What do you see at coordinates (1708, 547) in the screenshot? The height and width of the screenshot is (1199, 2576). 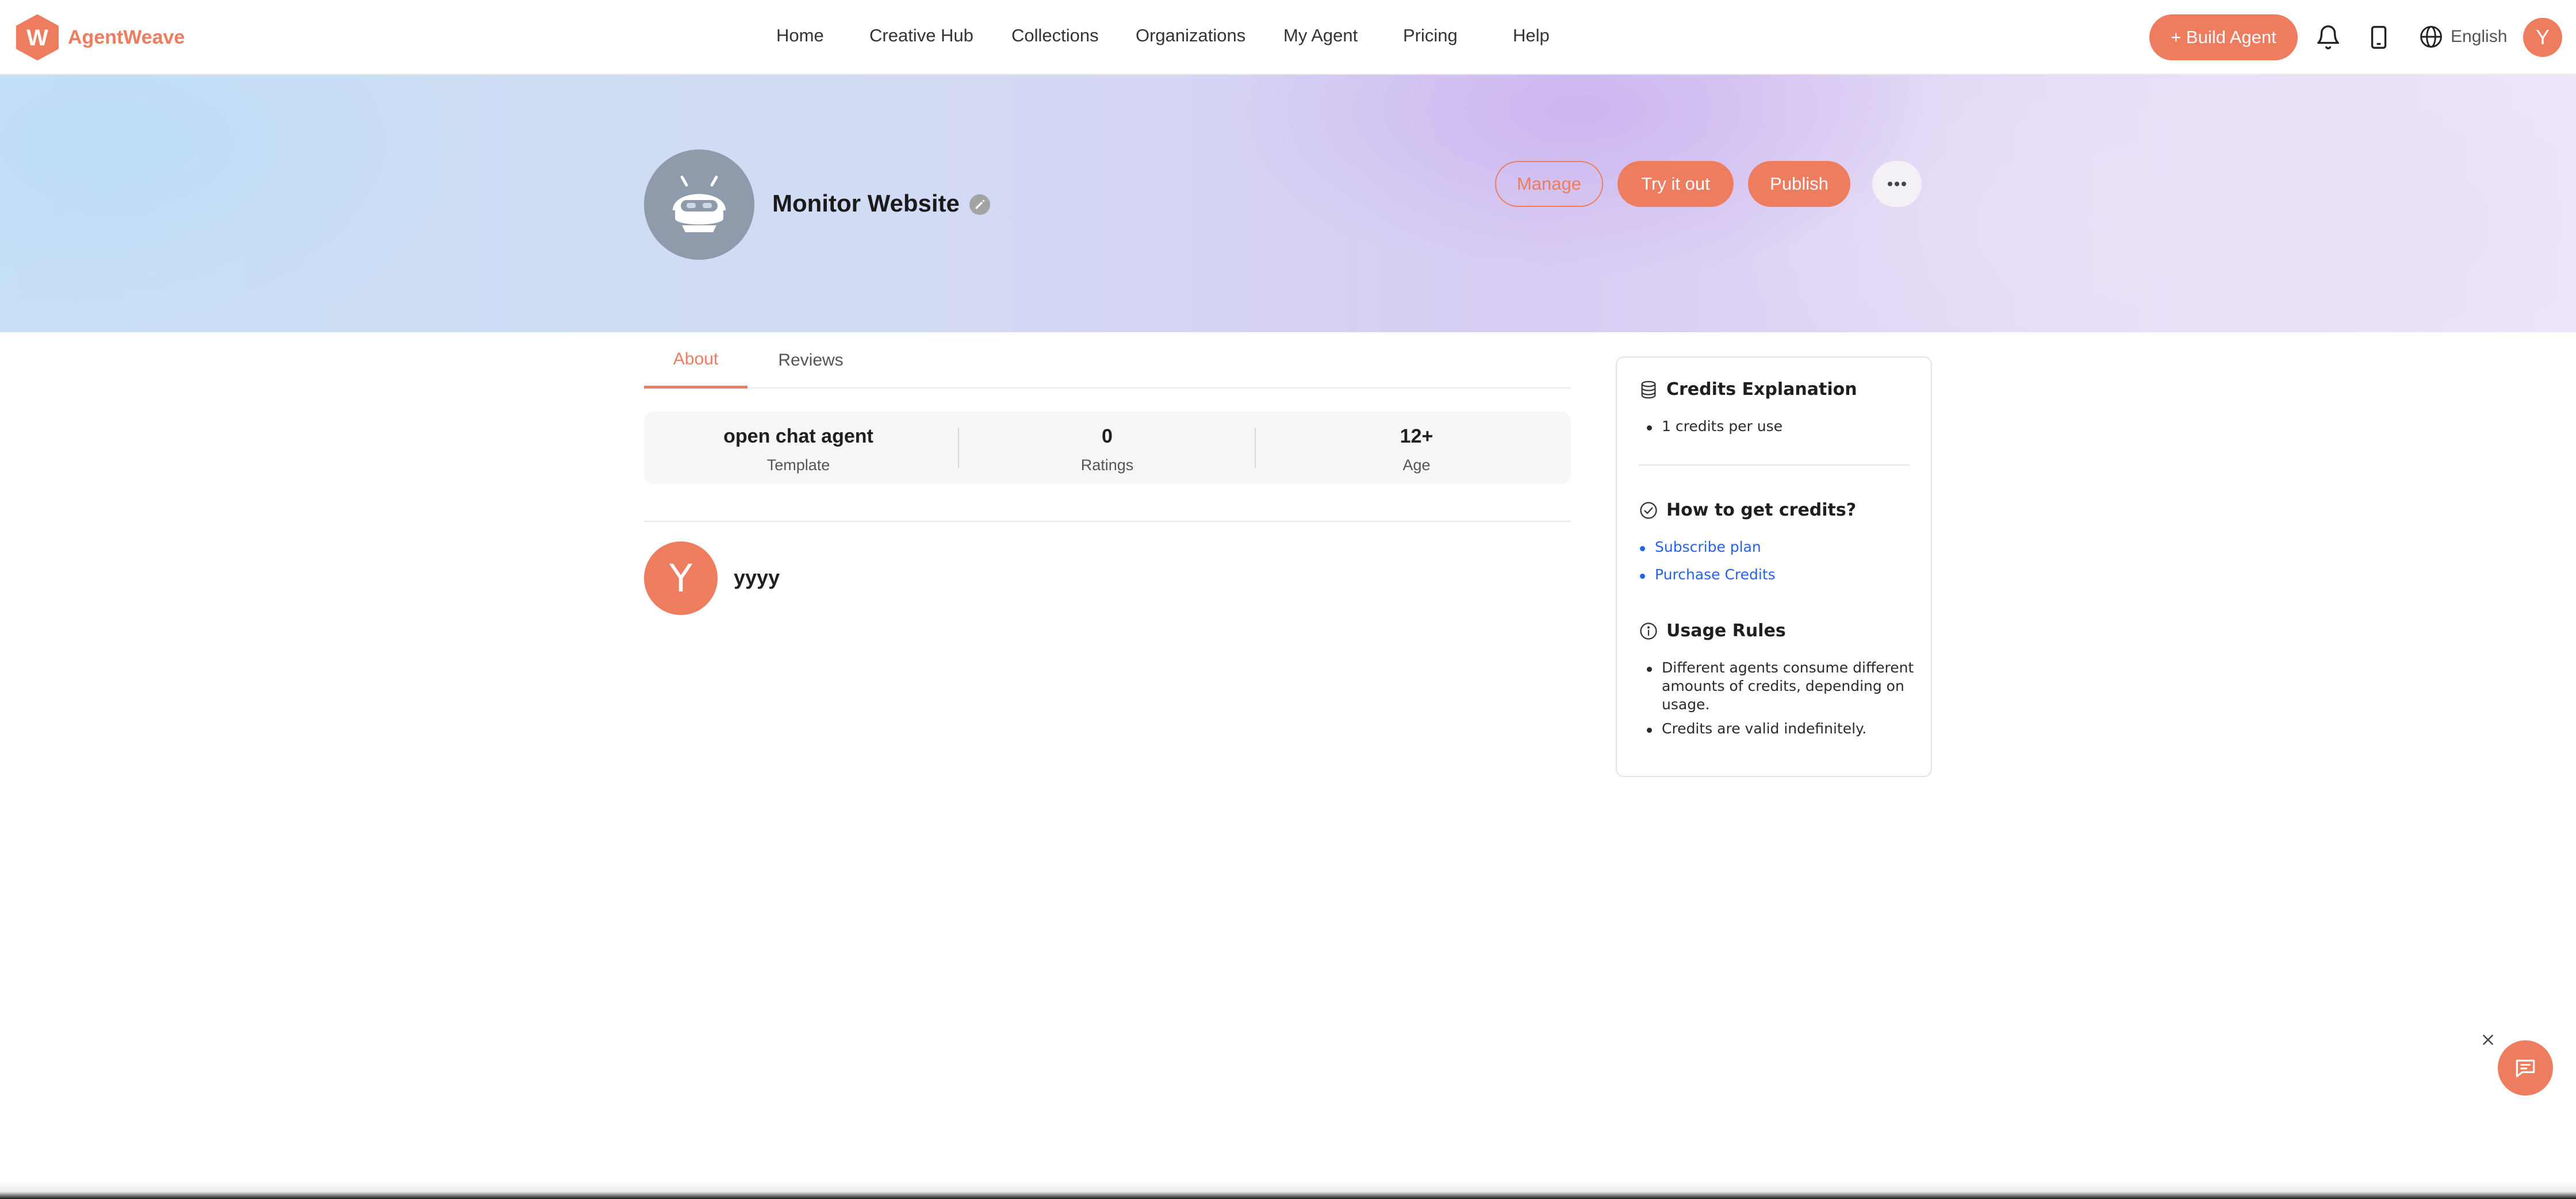 I see `subscribe-plan-link: Subscribe plan` at bounding box center [1708, 547].